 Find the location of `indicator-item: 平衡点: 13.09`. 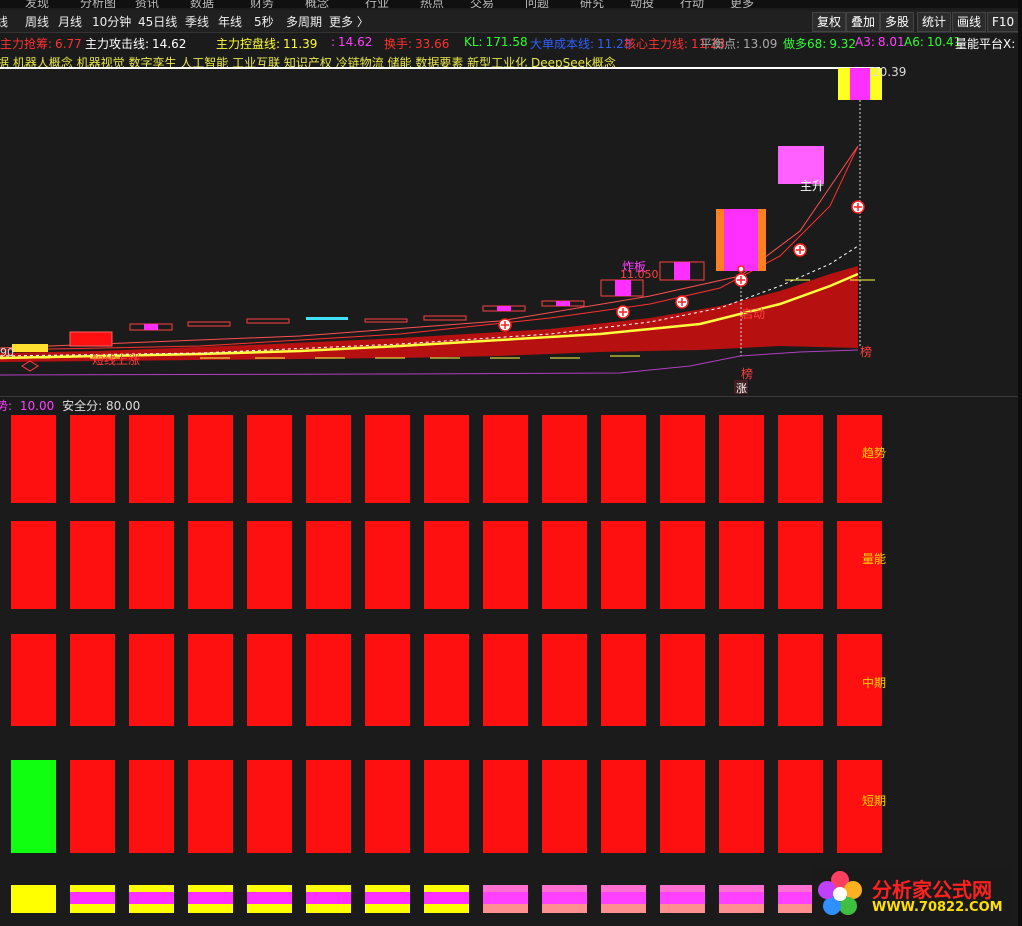

indicator-item: 平衡点: 13.09 is located at coordinates (738, 43).